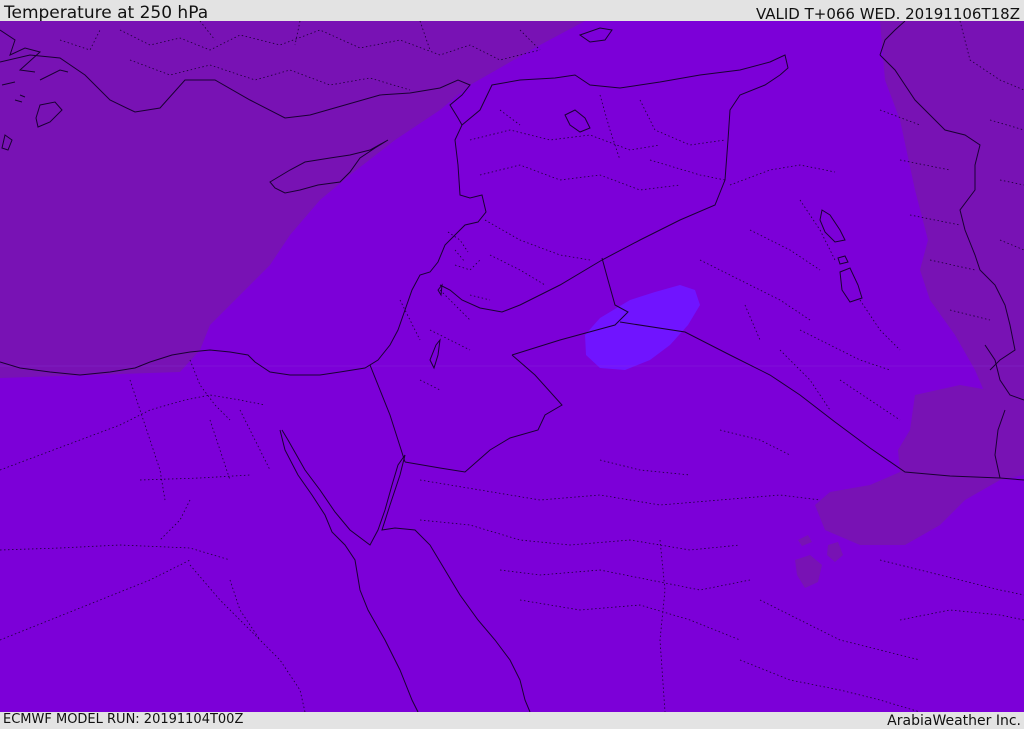 Image resolution: width=1024 pixels, height=729 pixels. I want to click on map-title: Temperature at 250 hPa, so click(106, 13).